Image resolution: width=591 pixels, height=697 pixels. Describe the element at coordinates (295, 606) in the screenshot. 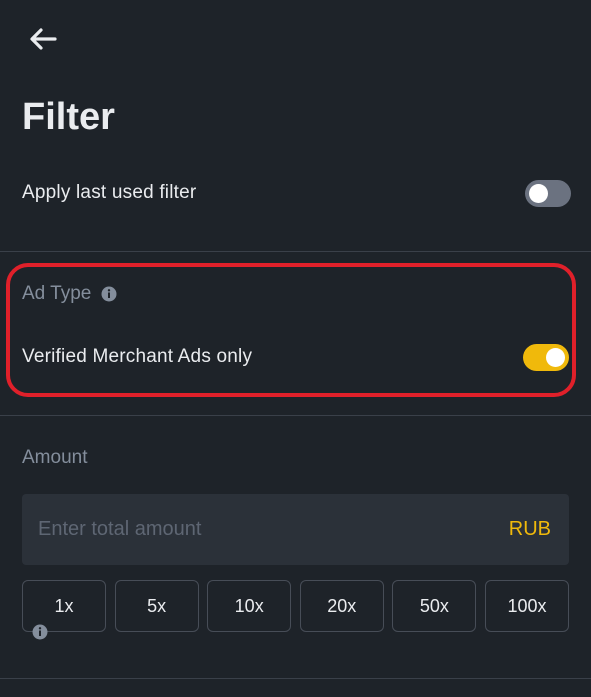

I see `multiplier-chips: 1x 5x 10x 20x 50x 100x` at that location.